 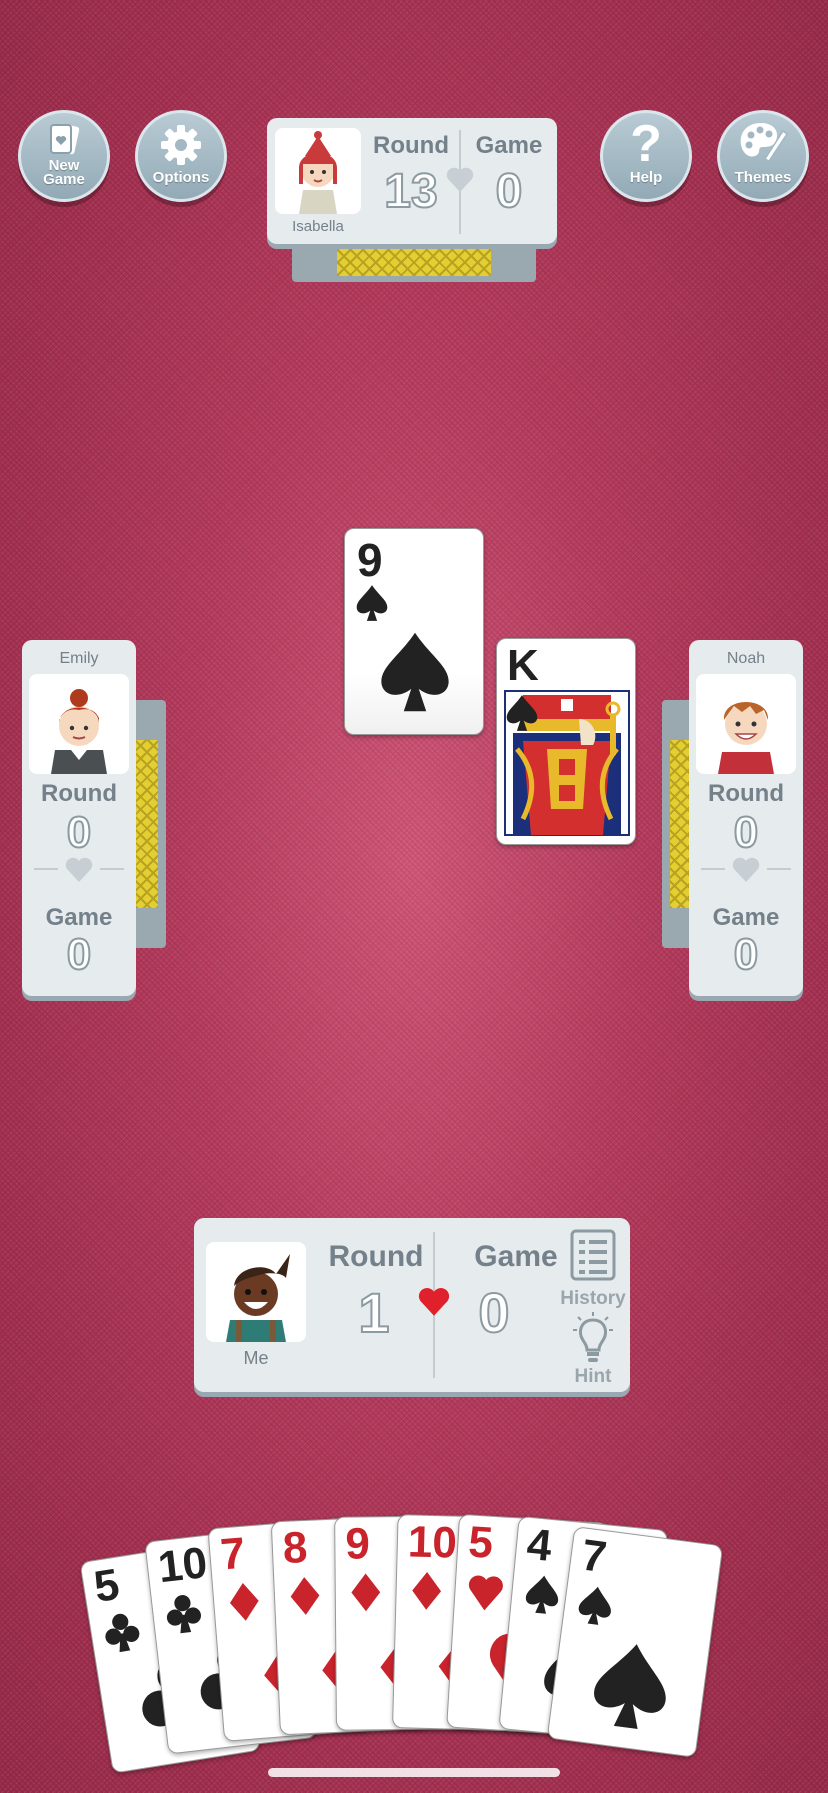 I want to click on top-game-label: Game, so click(x=509, y=145).